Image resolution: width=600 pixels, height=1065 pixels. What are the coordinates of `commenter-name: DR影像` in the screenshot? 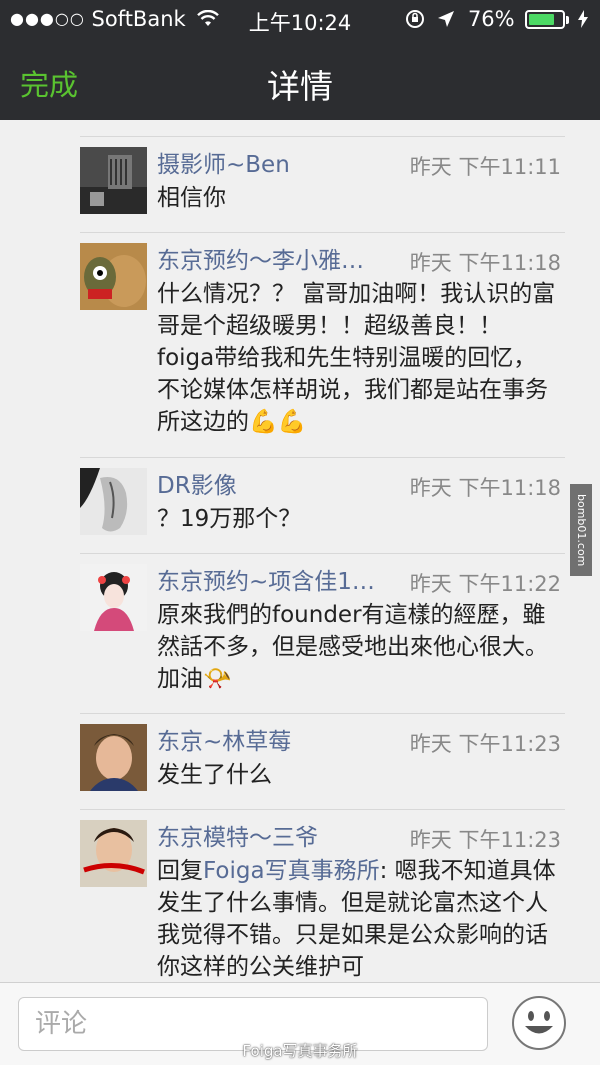 It's located at (197, 483).